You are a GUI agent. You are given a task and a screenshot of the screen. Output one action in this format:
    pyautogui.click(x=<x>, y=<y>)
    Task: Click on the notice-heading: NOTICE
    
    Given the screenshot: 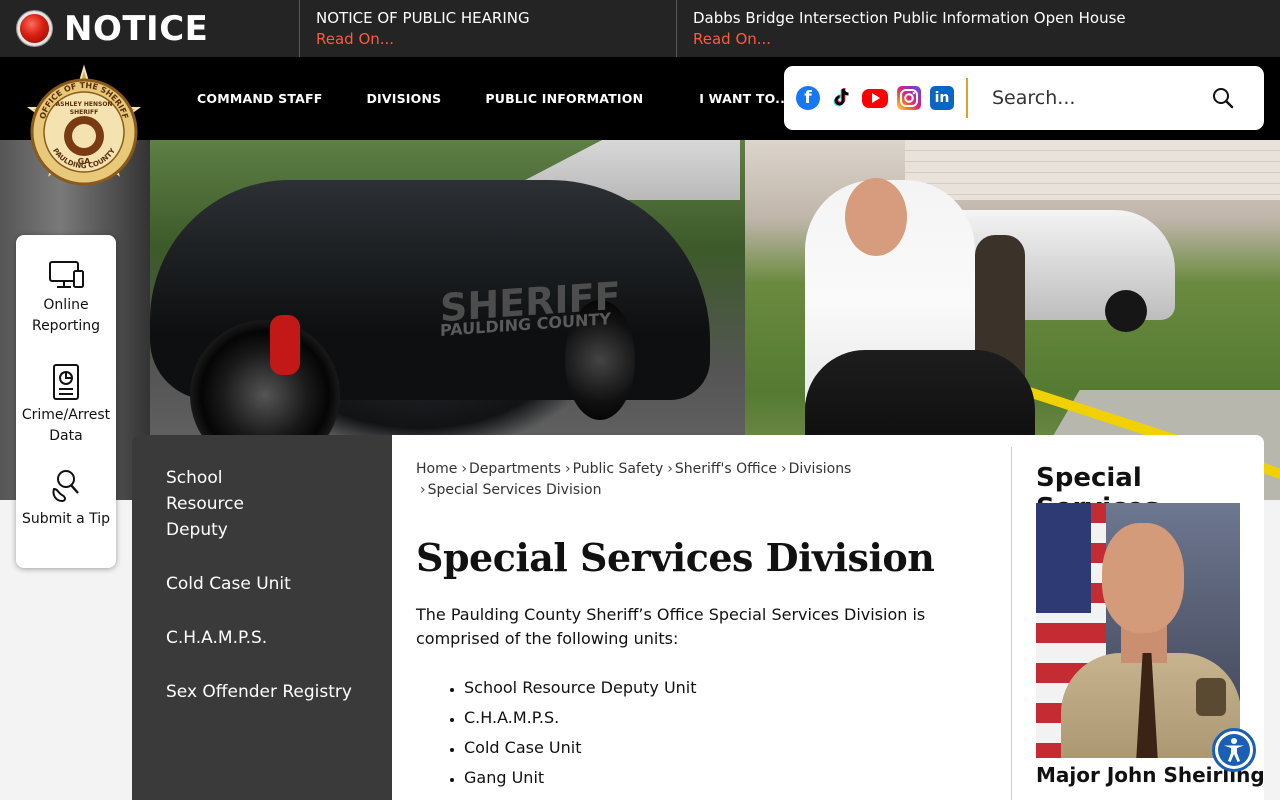 What is the action you would take?
    pyautogui.click(x=136, y=28)
    